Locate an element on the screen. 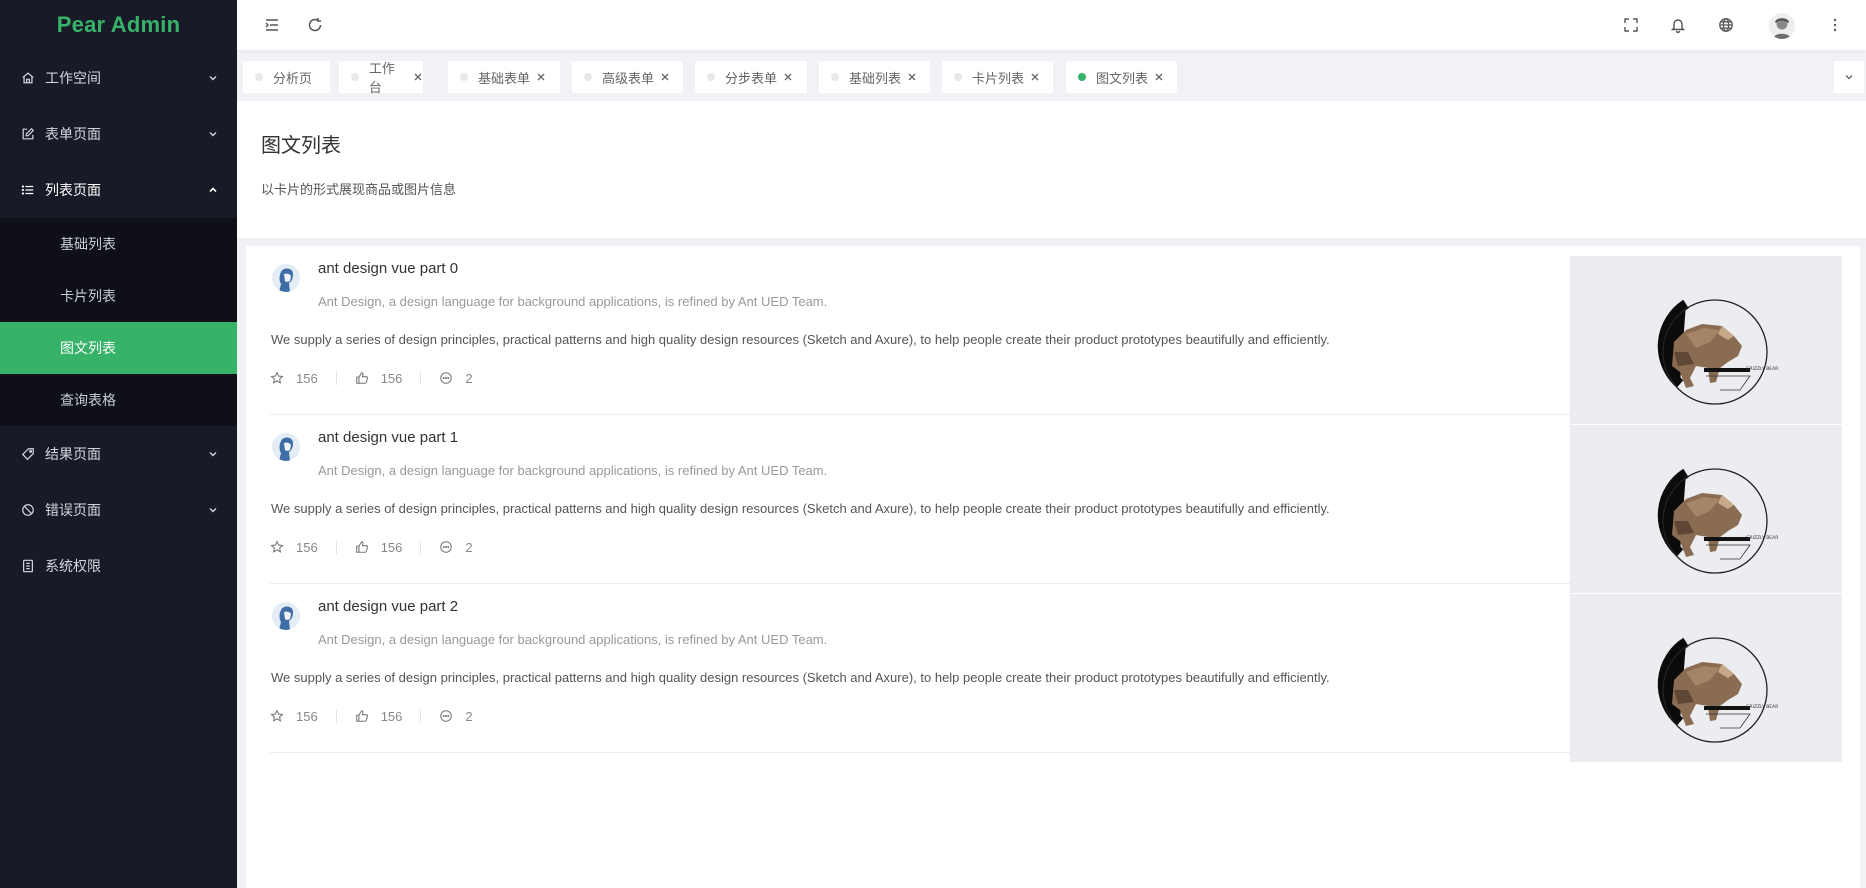 This screenshot has height=888, width=1866. refresh-icon is located at coordinates (315, 25).